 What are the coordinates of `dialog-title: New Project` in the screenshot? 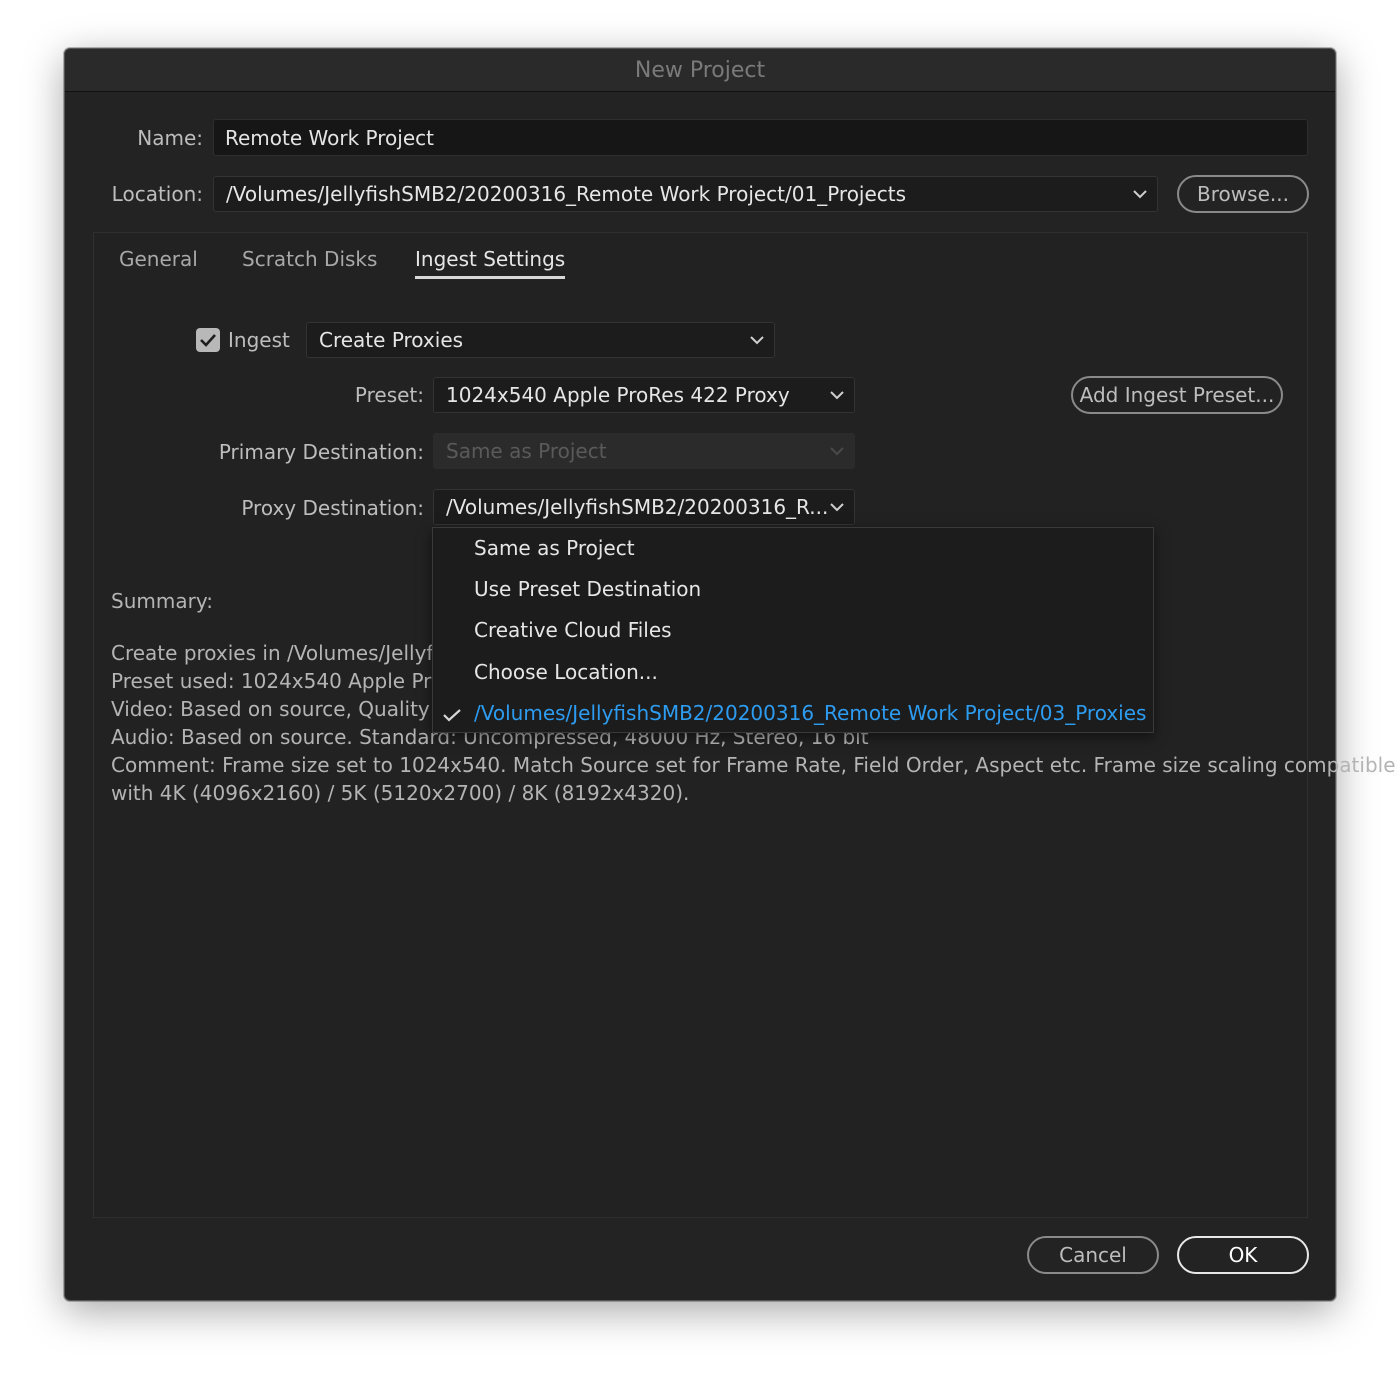 It's located at (700, 70).